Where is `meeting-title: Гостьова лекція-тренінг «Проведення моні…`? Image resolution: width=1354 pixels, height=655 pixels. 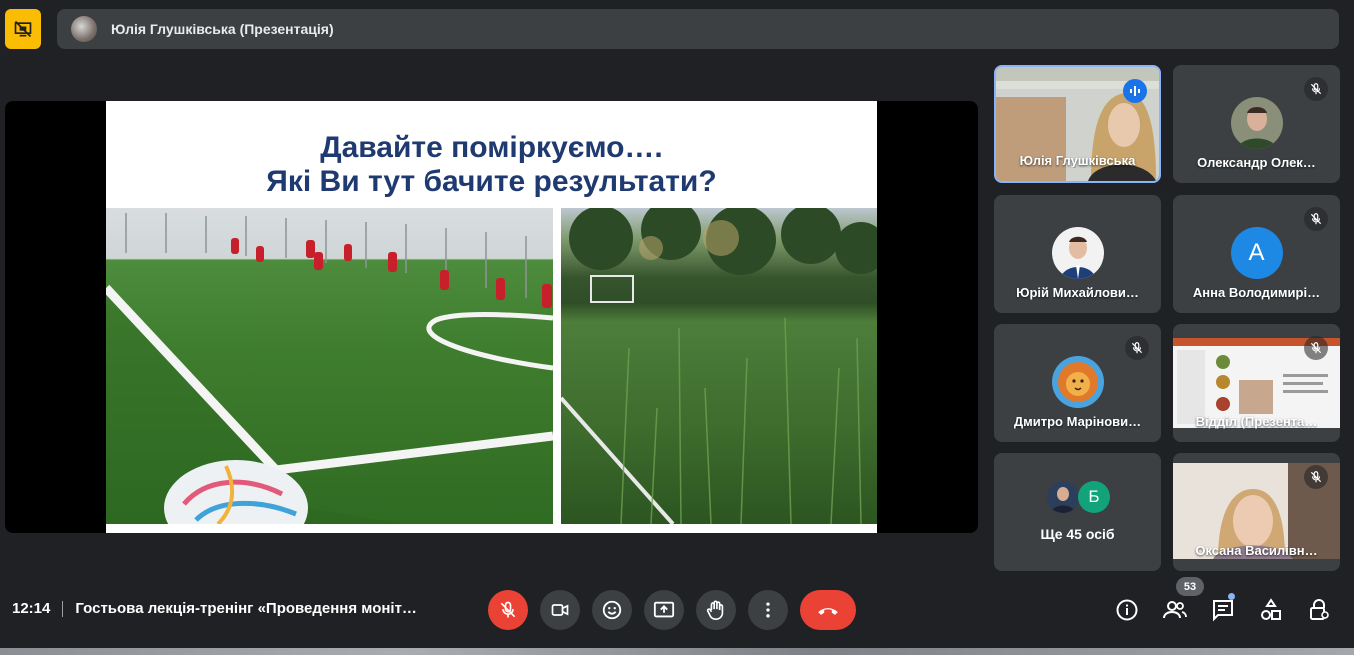
meeting-title: Гостьова лекція-тренінг «Проведення моні… is located at coordinates (246, 608).